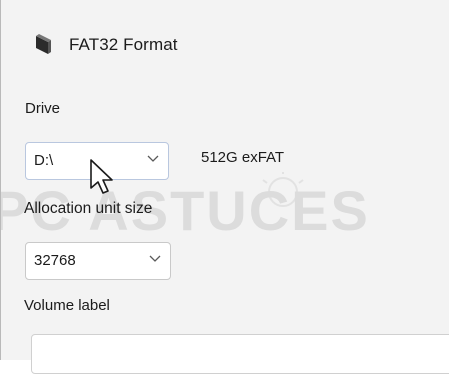 The height and width of the screenshot is (374, 449). I want to click on drive-select-value: D:\, so click(44, 160).